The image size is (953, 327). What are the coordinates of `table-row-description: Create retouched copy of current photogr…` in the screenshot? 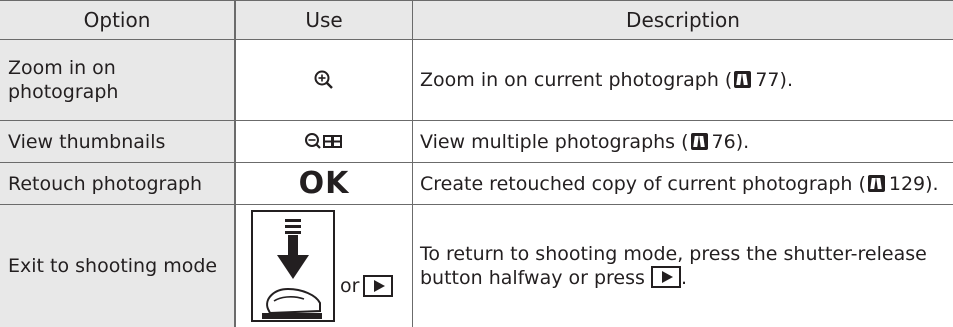 It's located at (679, 183).